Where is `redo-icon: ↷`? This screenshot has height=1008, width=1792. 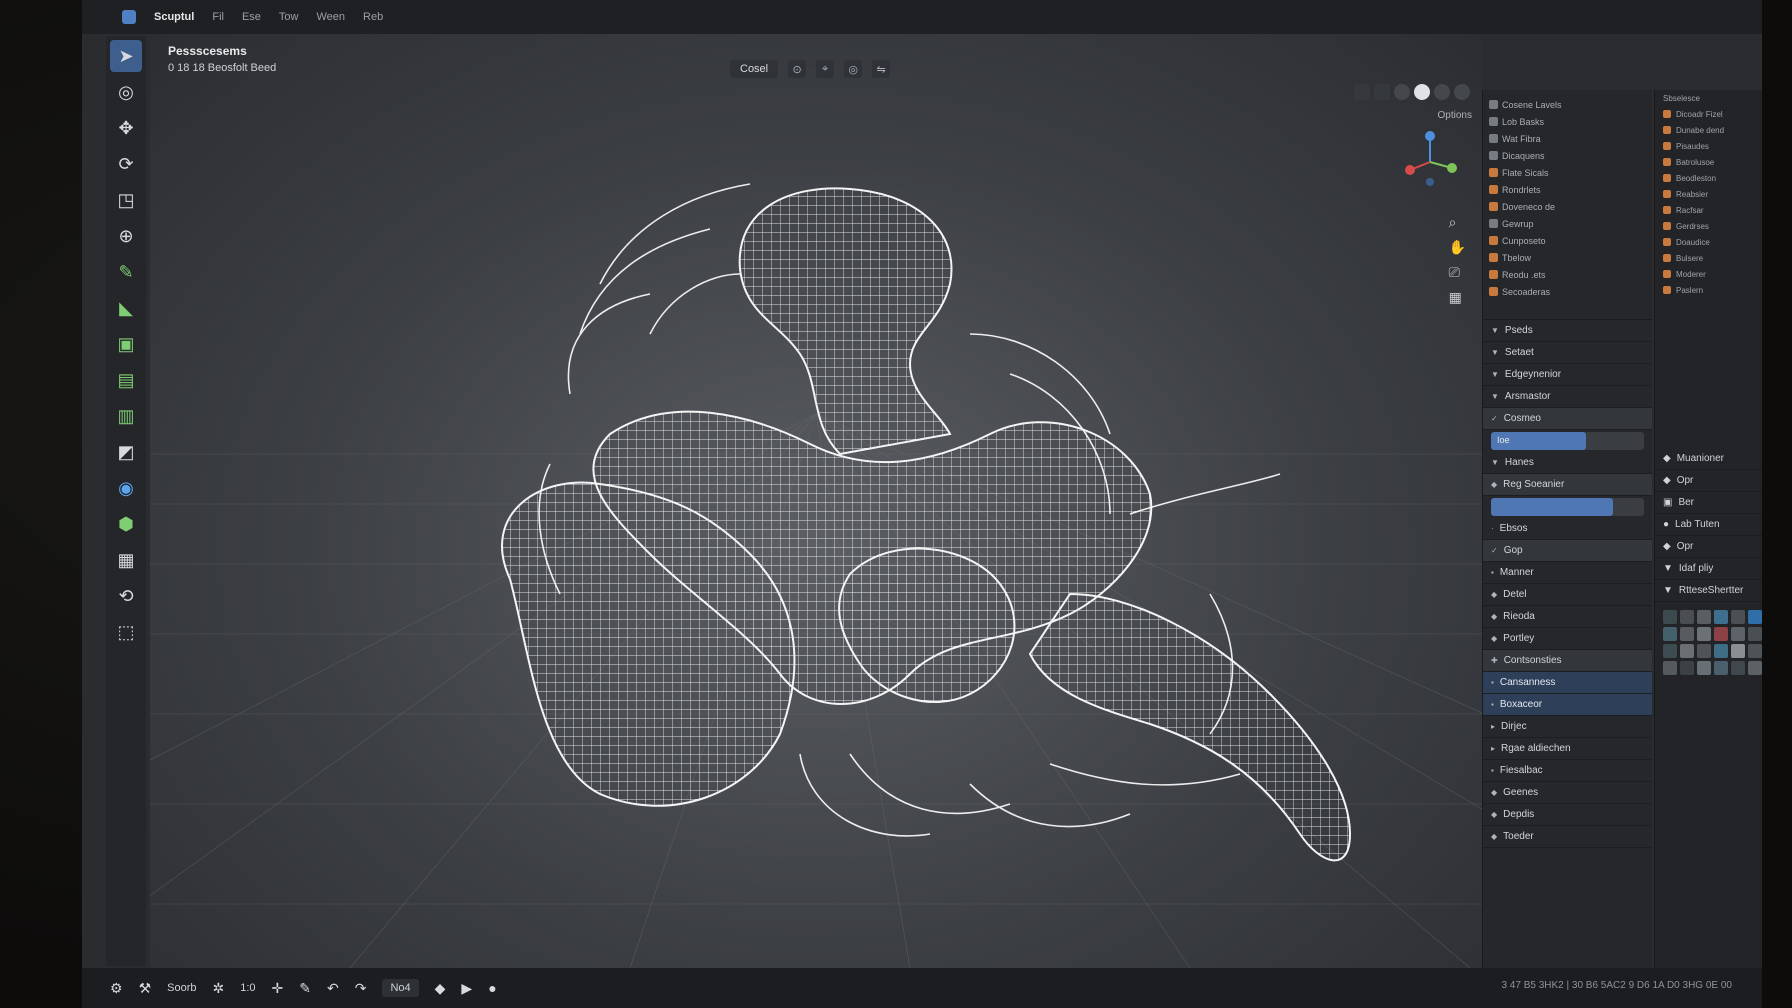
redo-icon: ↷ is located at coordinates (361, 988).